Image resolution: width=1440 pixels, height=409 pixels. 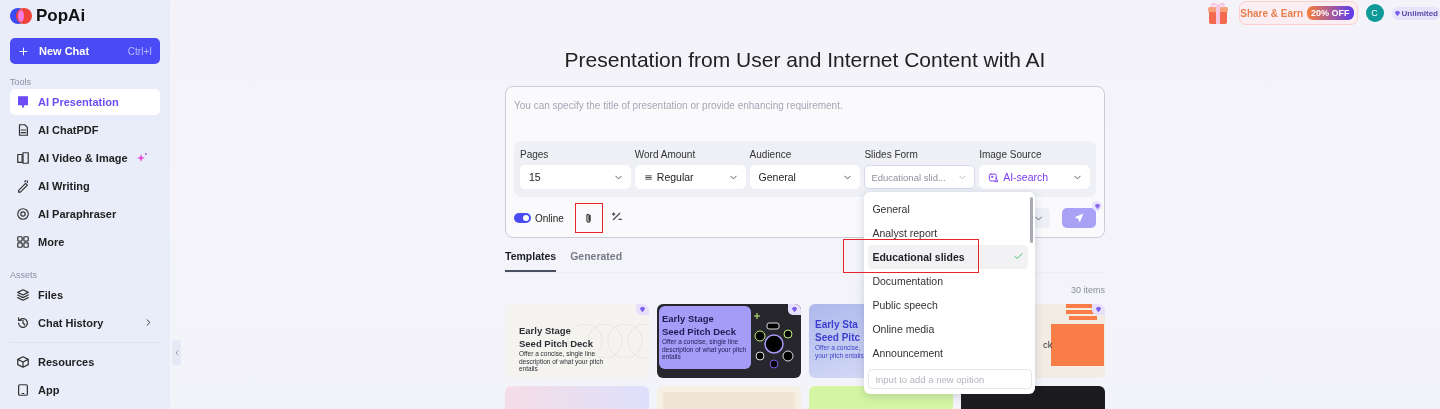 I want to click on setting-select: Regular, so click(x=690, y=177).